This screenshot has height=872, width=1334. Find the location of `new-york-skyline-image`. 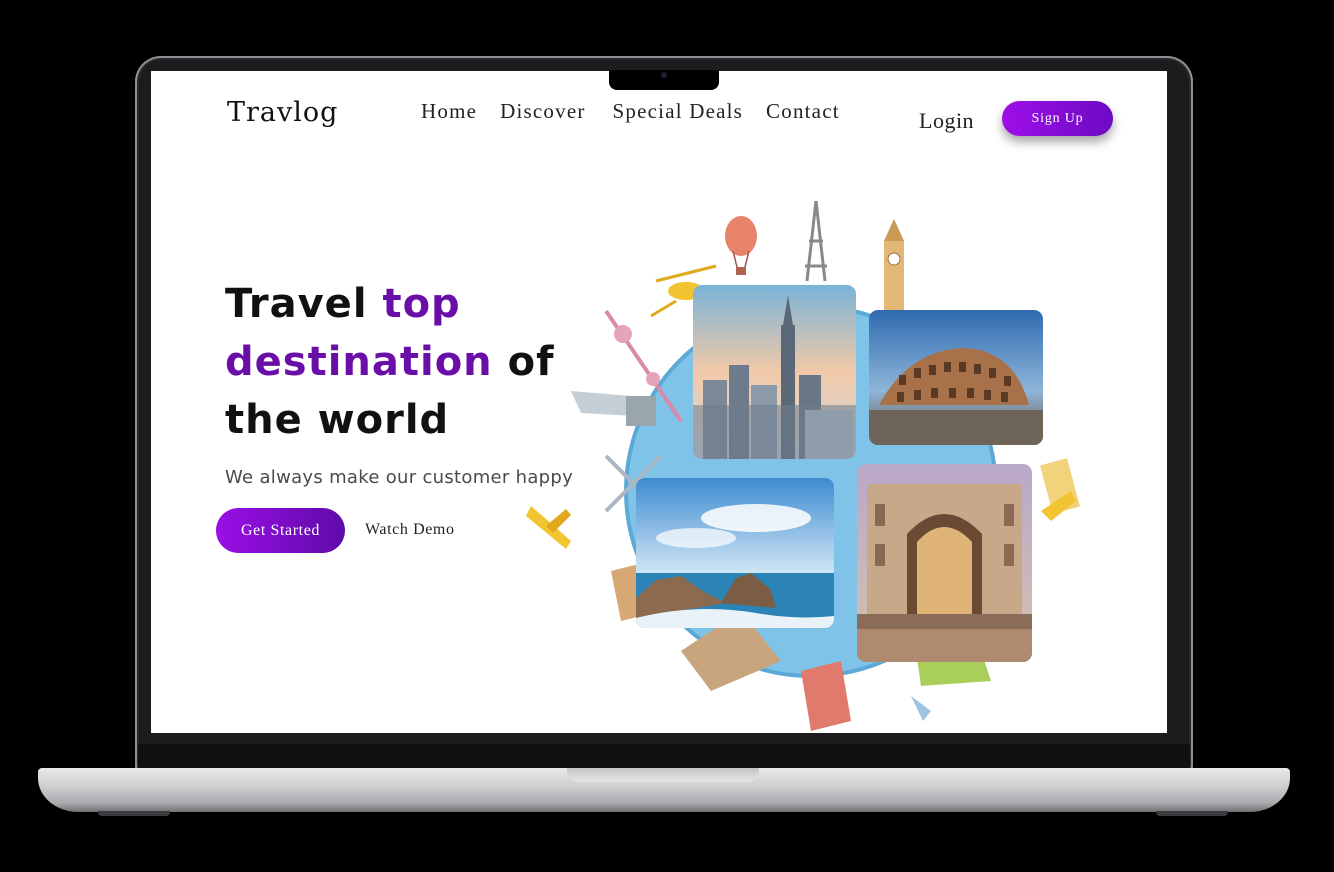

new-york-skyline-image is located at coordinates (774, 372).